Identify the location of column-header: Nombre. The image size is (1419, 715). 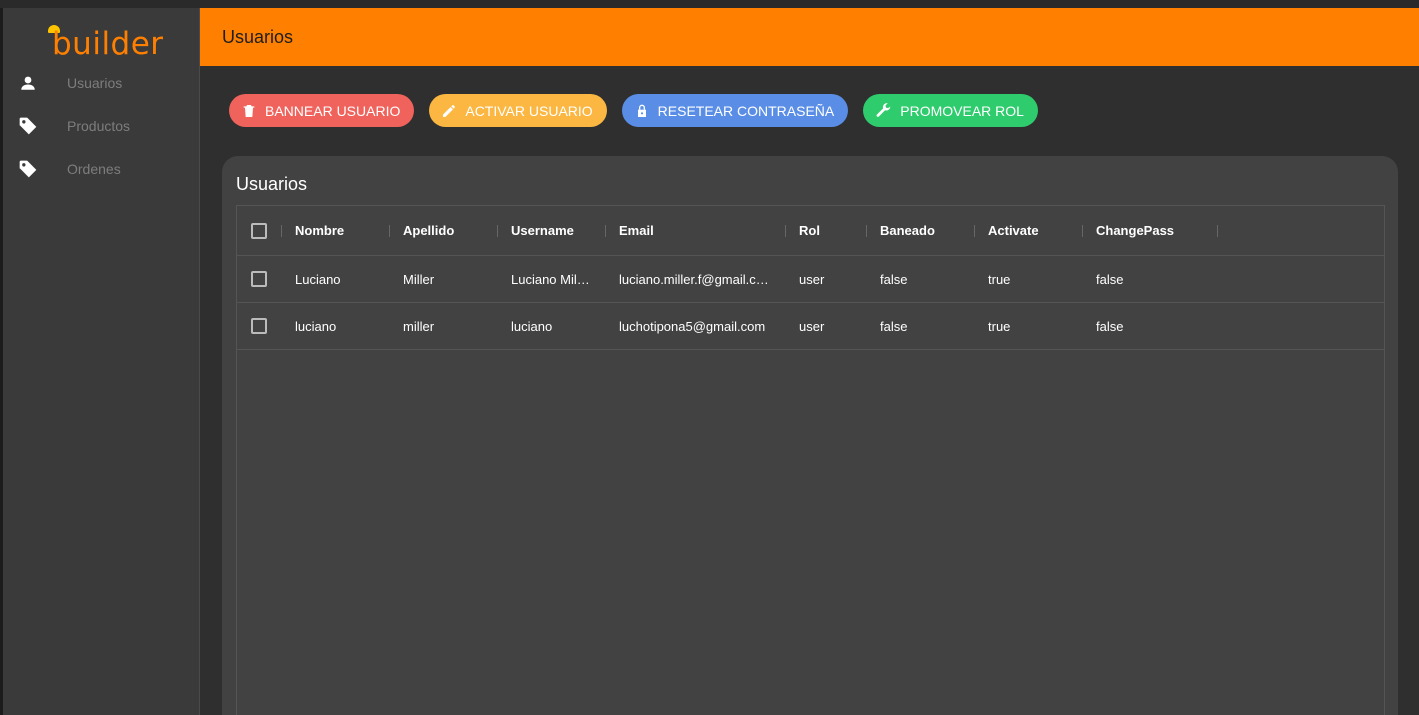
(340, 230).